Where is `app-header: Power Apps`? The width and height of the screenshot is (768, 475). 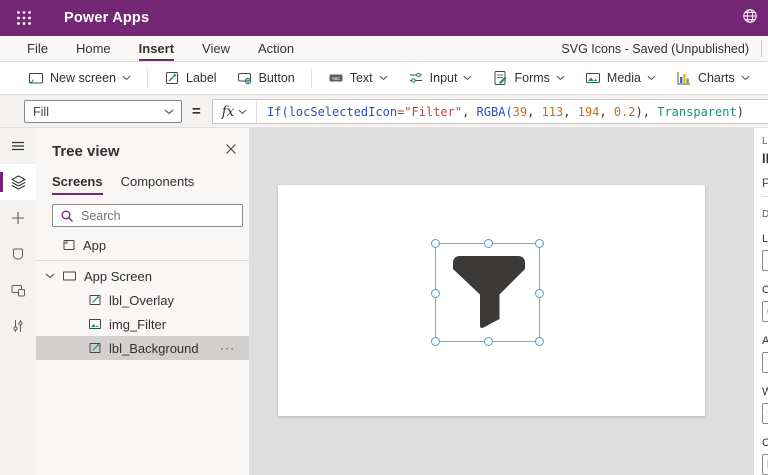 app-header: Power Apps is located at coordinates (384, 18).